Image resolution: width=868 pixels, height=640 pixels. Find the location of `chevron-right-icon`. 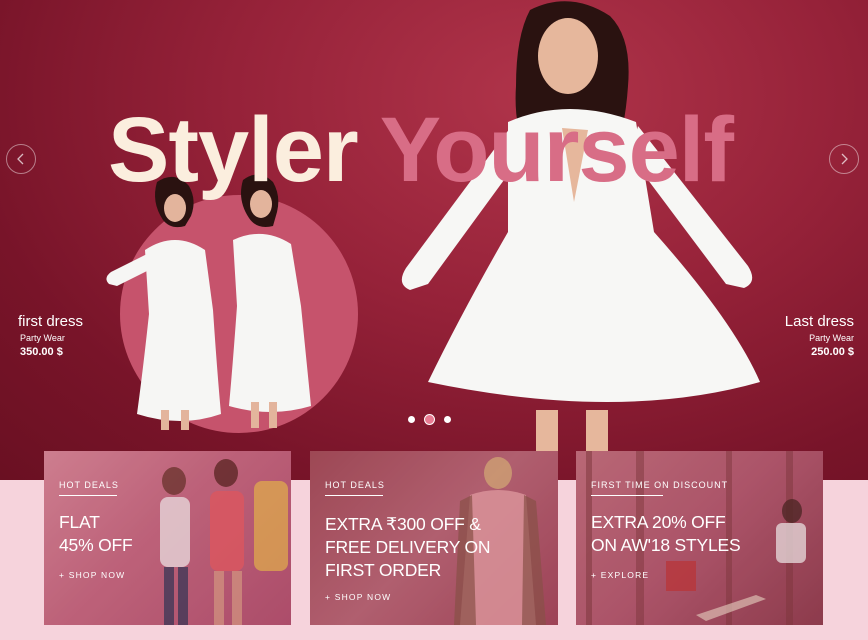

chevron-right-icon is located at coordinates (844, 159).